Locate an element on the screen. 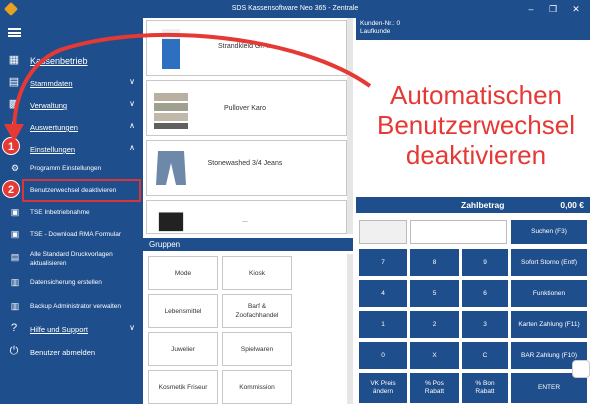 This screenshot has width=590, height=404. support-widget-icon is located at coordinates (581, 369).